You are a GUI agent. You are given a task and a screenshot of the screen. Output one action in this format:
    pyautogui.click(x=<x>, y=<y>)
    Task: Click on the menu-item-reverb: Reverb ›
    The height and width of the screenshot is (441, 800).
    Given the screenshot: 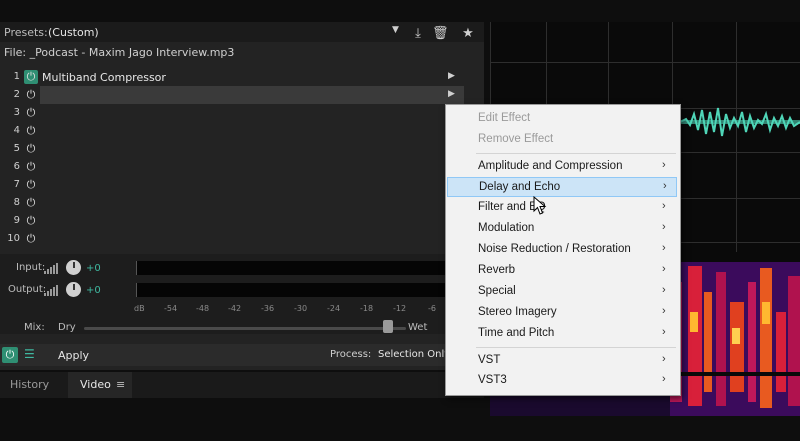 What is the action you would take?
    pyautogui.click(x=562, y=271)
    